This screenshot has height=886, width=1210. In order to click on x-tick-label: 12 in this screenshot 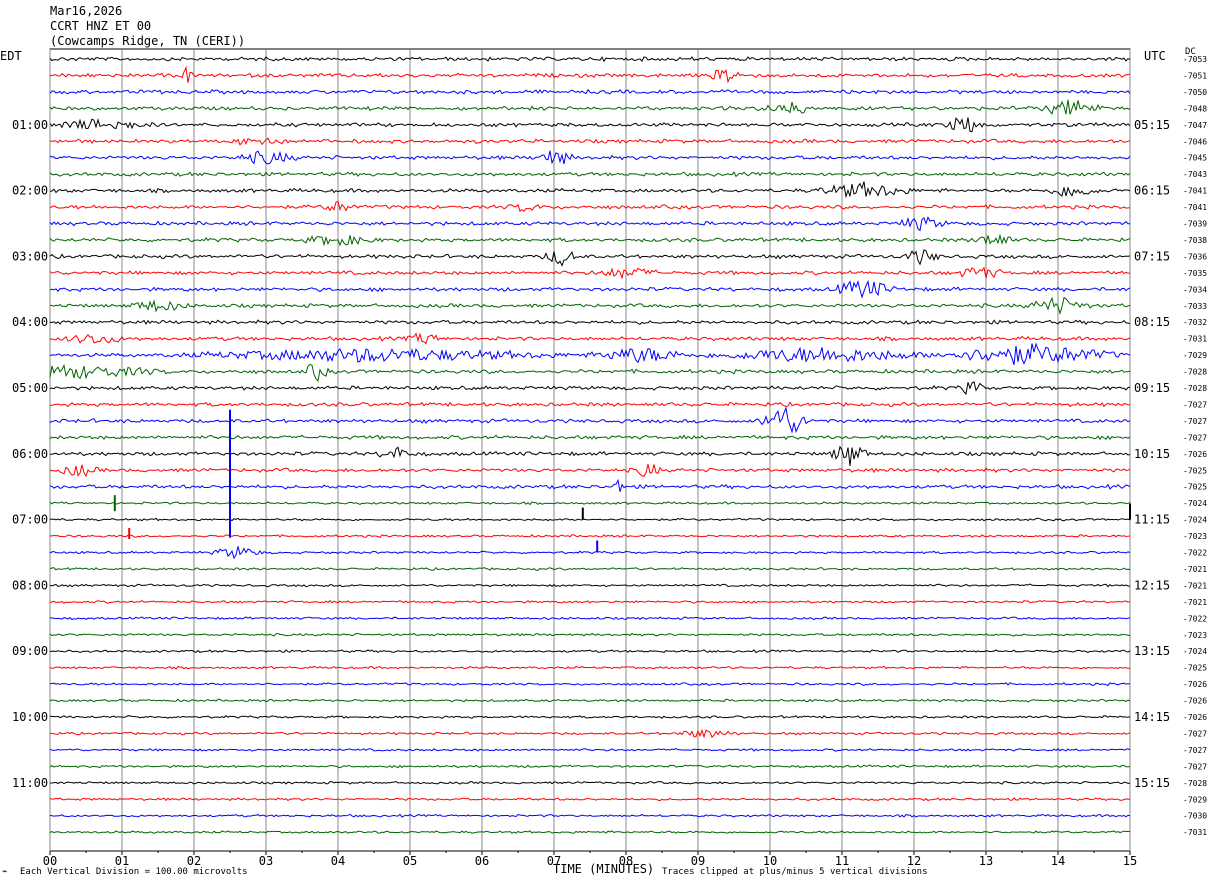, I will do `click(914, 861)`.